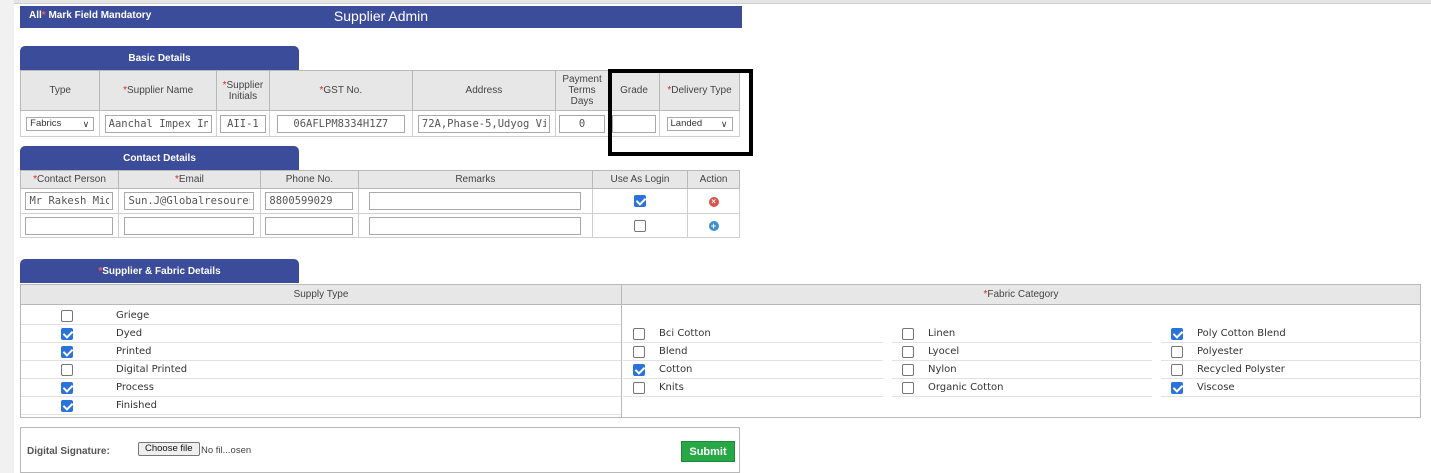 Image resolution: width=1431 pixels, height=473 pixels. I want to click on type-select: Fabrics ∨, so click(60, 123).